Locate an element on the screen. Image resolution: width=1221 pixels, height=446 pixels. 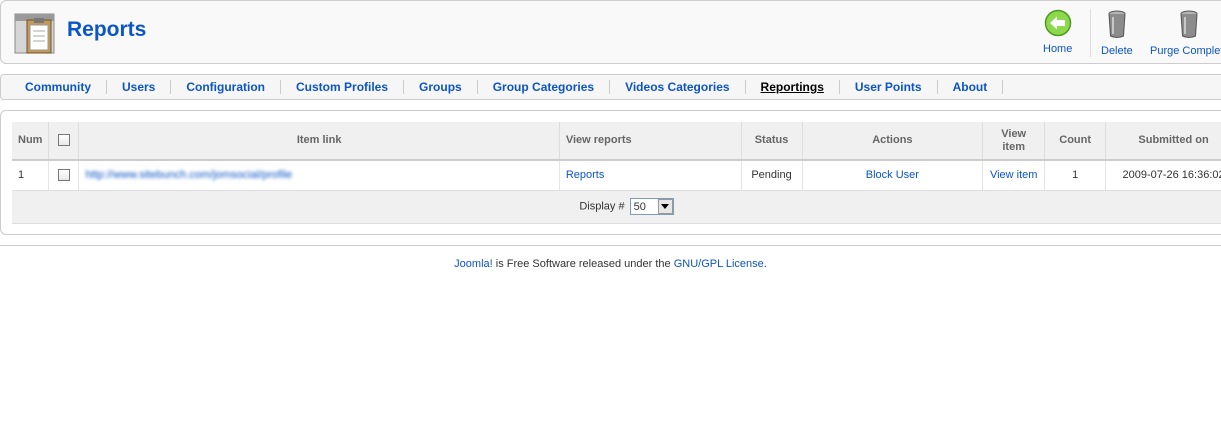
delete-button: Delete is located at coordinates (1117, 33).